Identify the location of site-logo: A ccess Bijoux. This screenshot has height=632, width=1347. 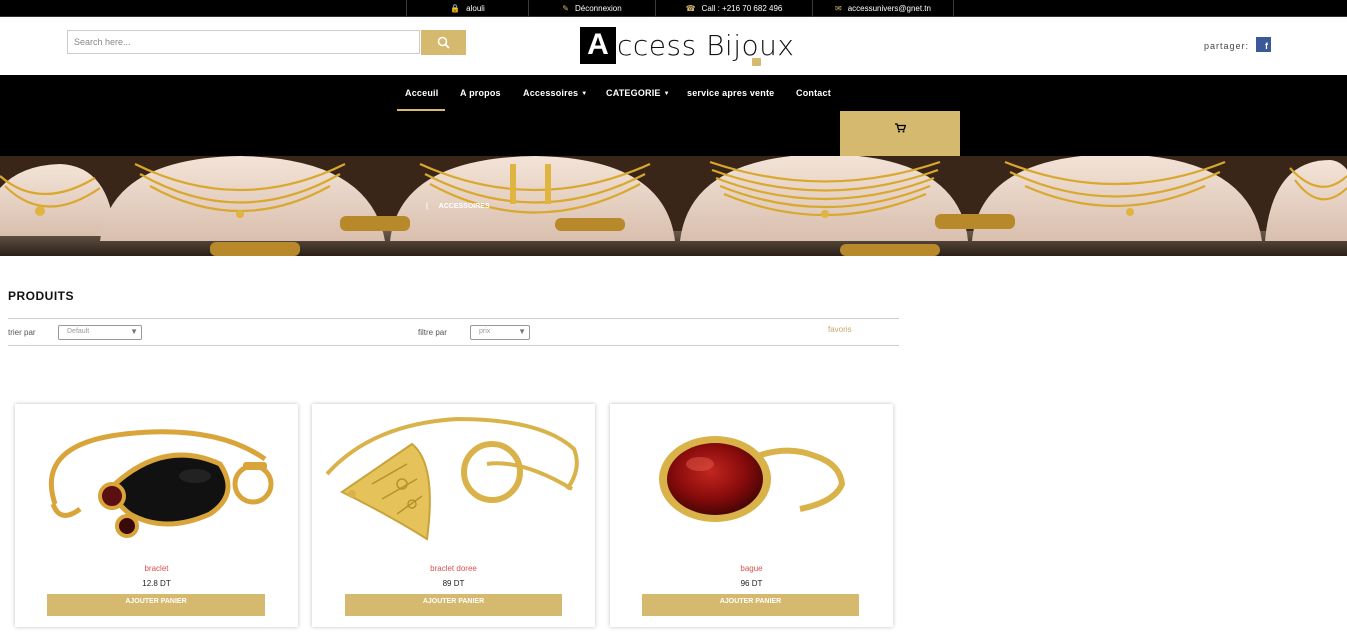
(687, 45).